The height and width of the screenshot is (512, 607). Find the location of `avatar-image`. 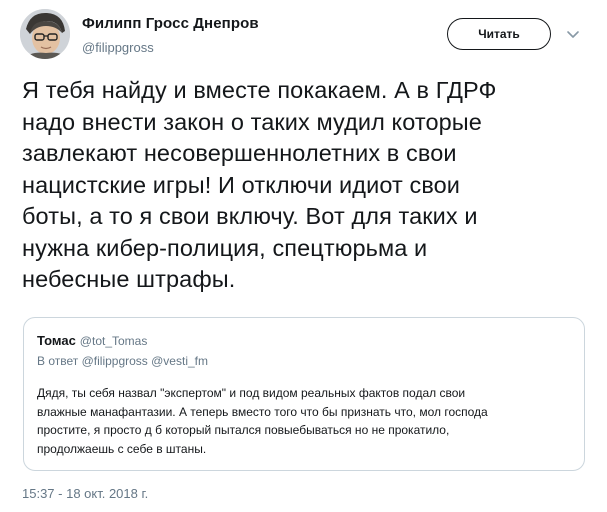

avatar-image is located at coordinates (45, 34).